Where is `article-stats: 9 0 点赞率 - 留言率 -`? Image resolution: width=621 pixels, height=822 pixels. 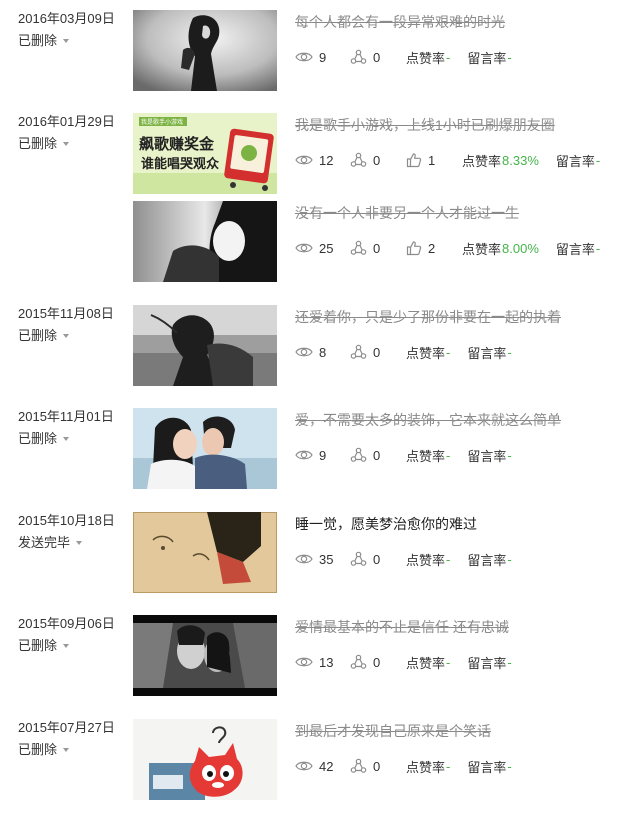
article-stats: 9 0 点赞率 - 留言率 - is located at coordinates (403, 455).